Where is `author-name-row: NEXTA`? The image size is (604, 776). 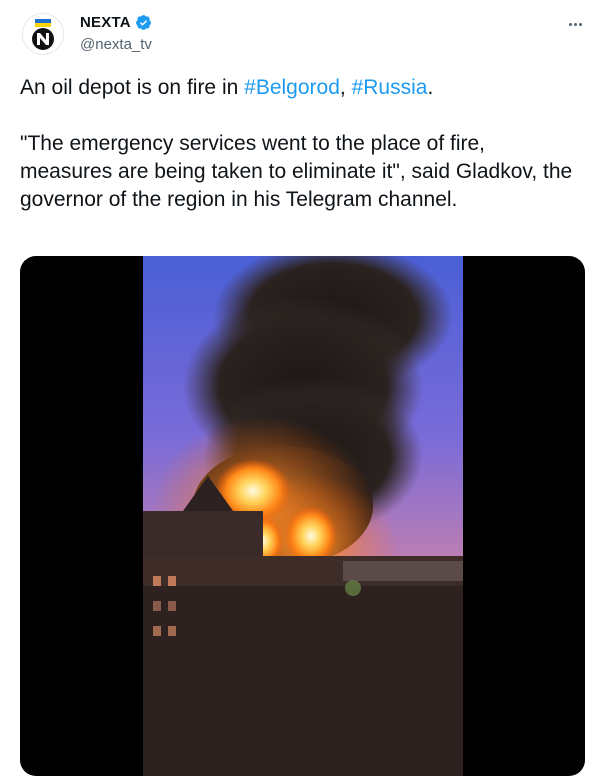
author-name-row: NEXTA is located at coordinates (116, 22).